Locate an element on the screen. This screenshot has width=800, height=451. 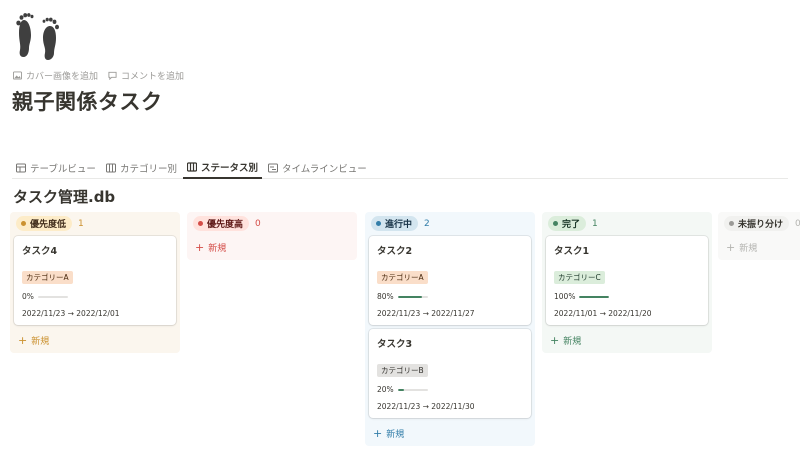
task-card: タスク4 カテゴリーA 0% 2022/11/23 → 2022/12/01 is located at coordinates (95, 280).